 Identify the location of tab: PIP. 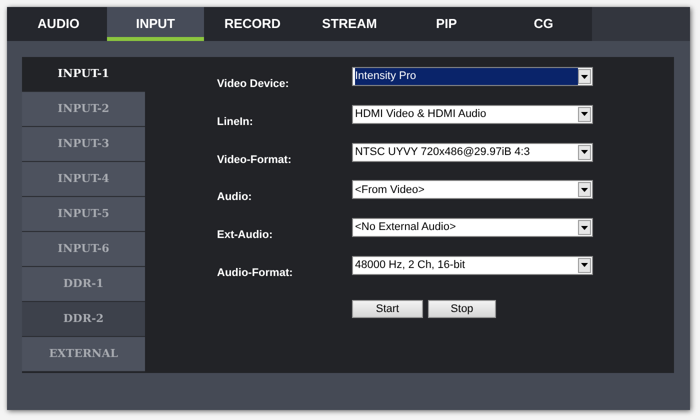
(446, 24).